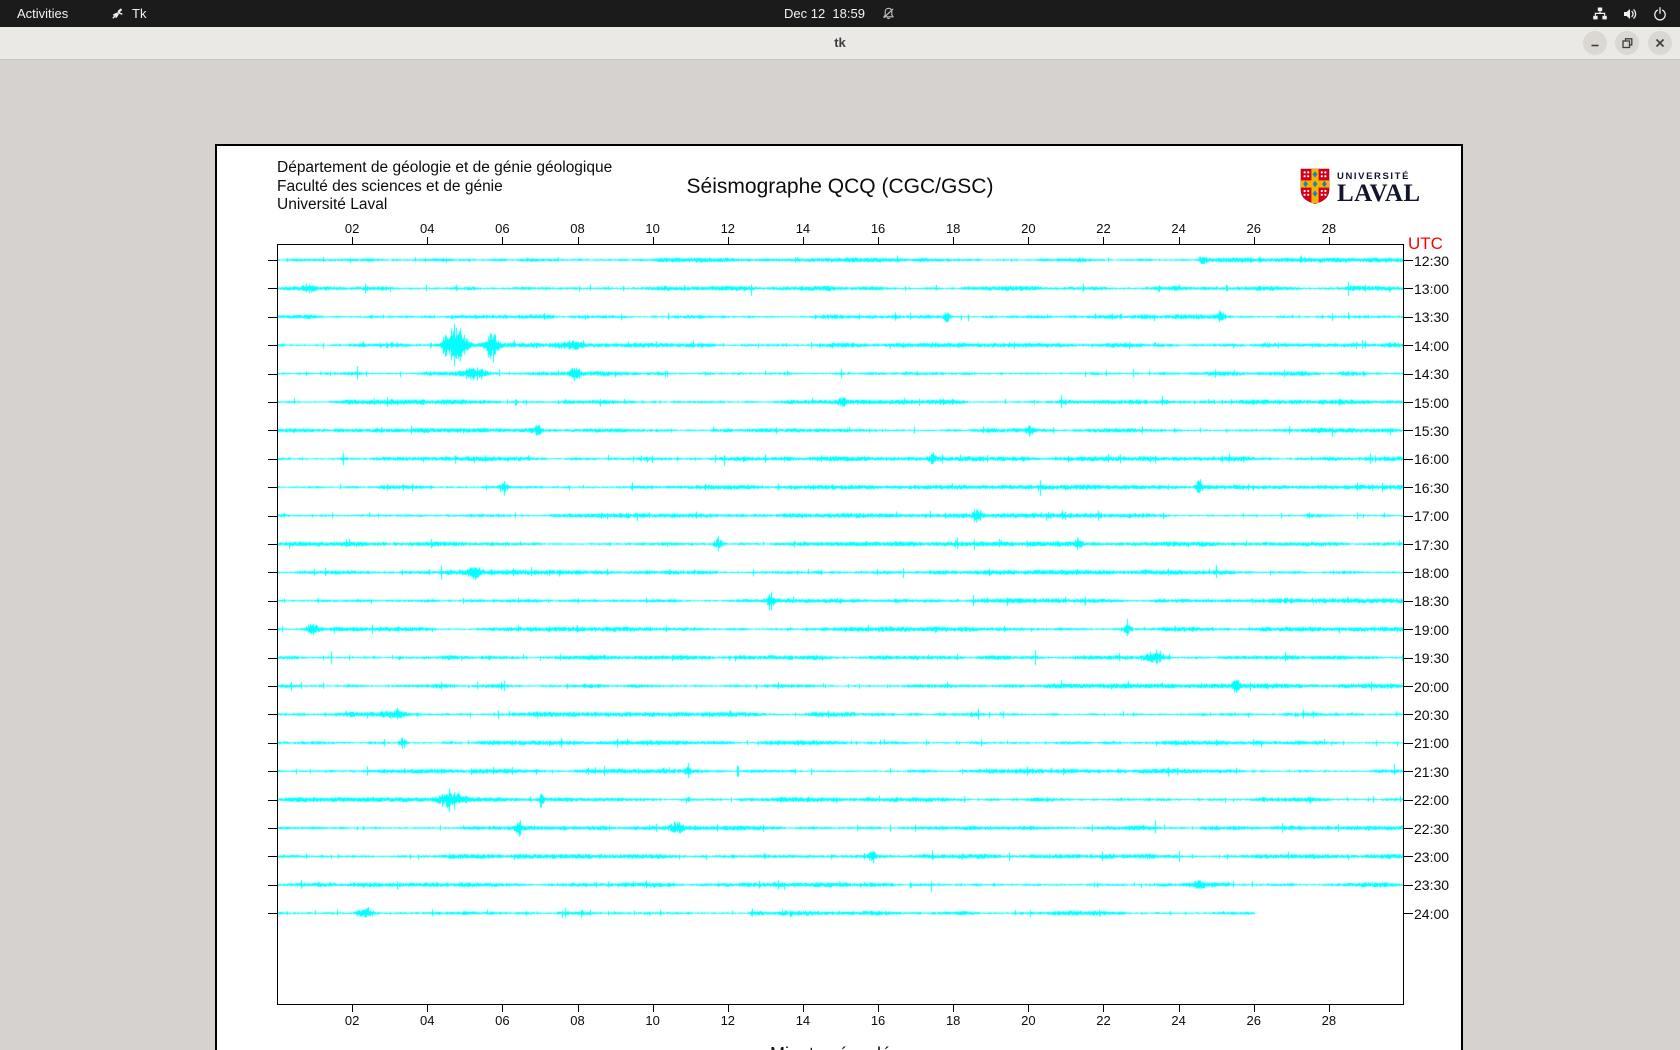 The width and height of the screenshot is (1680, 1050). I want to click on tk-app-indicator: Tk, so click(128, 13).